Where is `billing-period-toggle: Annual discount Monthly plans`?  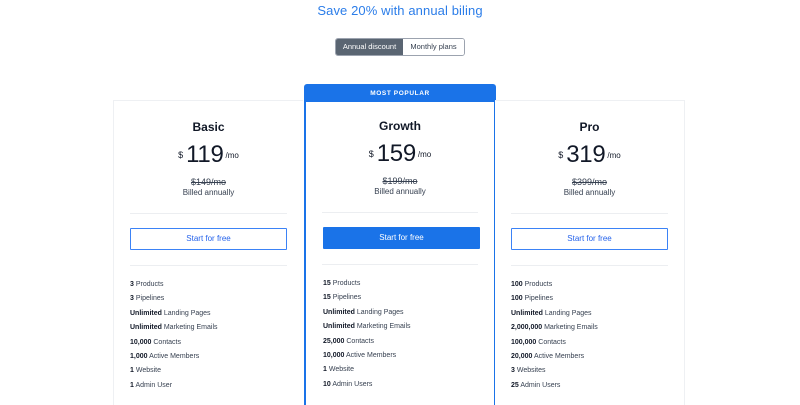 billing-period-toggle: Annual discount Monthly plans is located at coordinates (400, 47).